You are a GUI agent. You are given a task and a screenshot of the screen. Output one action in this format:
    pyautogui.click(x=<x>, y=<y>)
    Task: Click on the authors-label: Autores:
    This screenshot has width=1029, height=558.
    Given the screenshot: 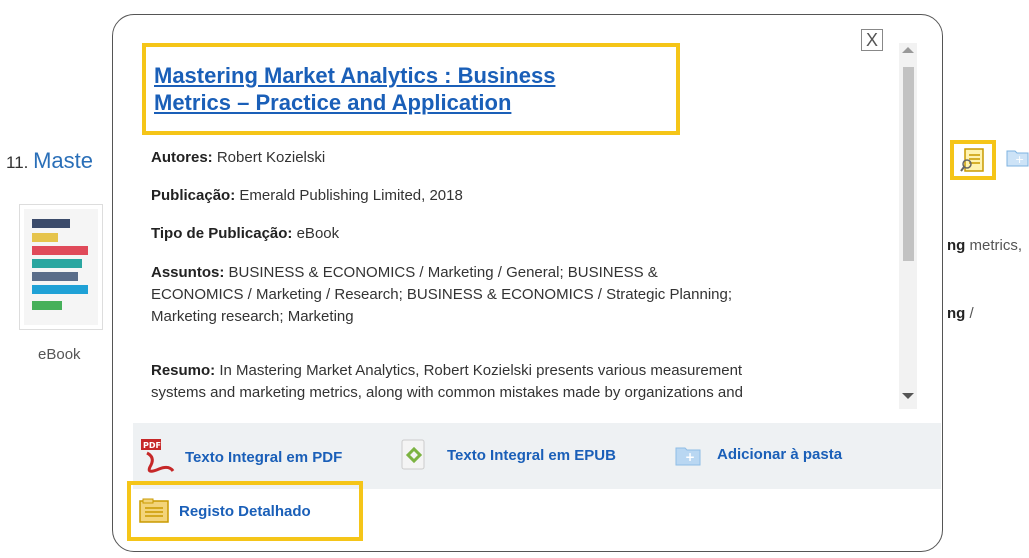 What is the action you would take?
    pyautogui.click(x=182, y=157)
    